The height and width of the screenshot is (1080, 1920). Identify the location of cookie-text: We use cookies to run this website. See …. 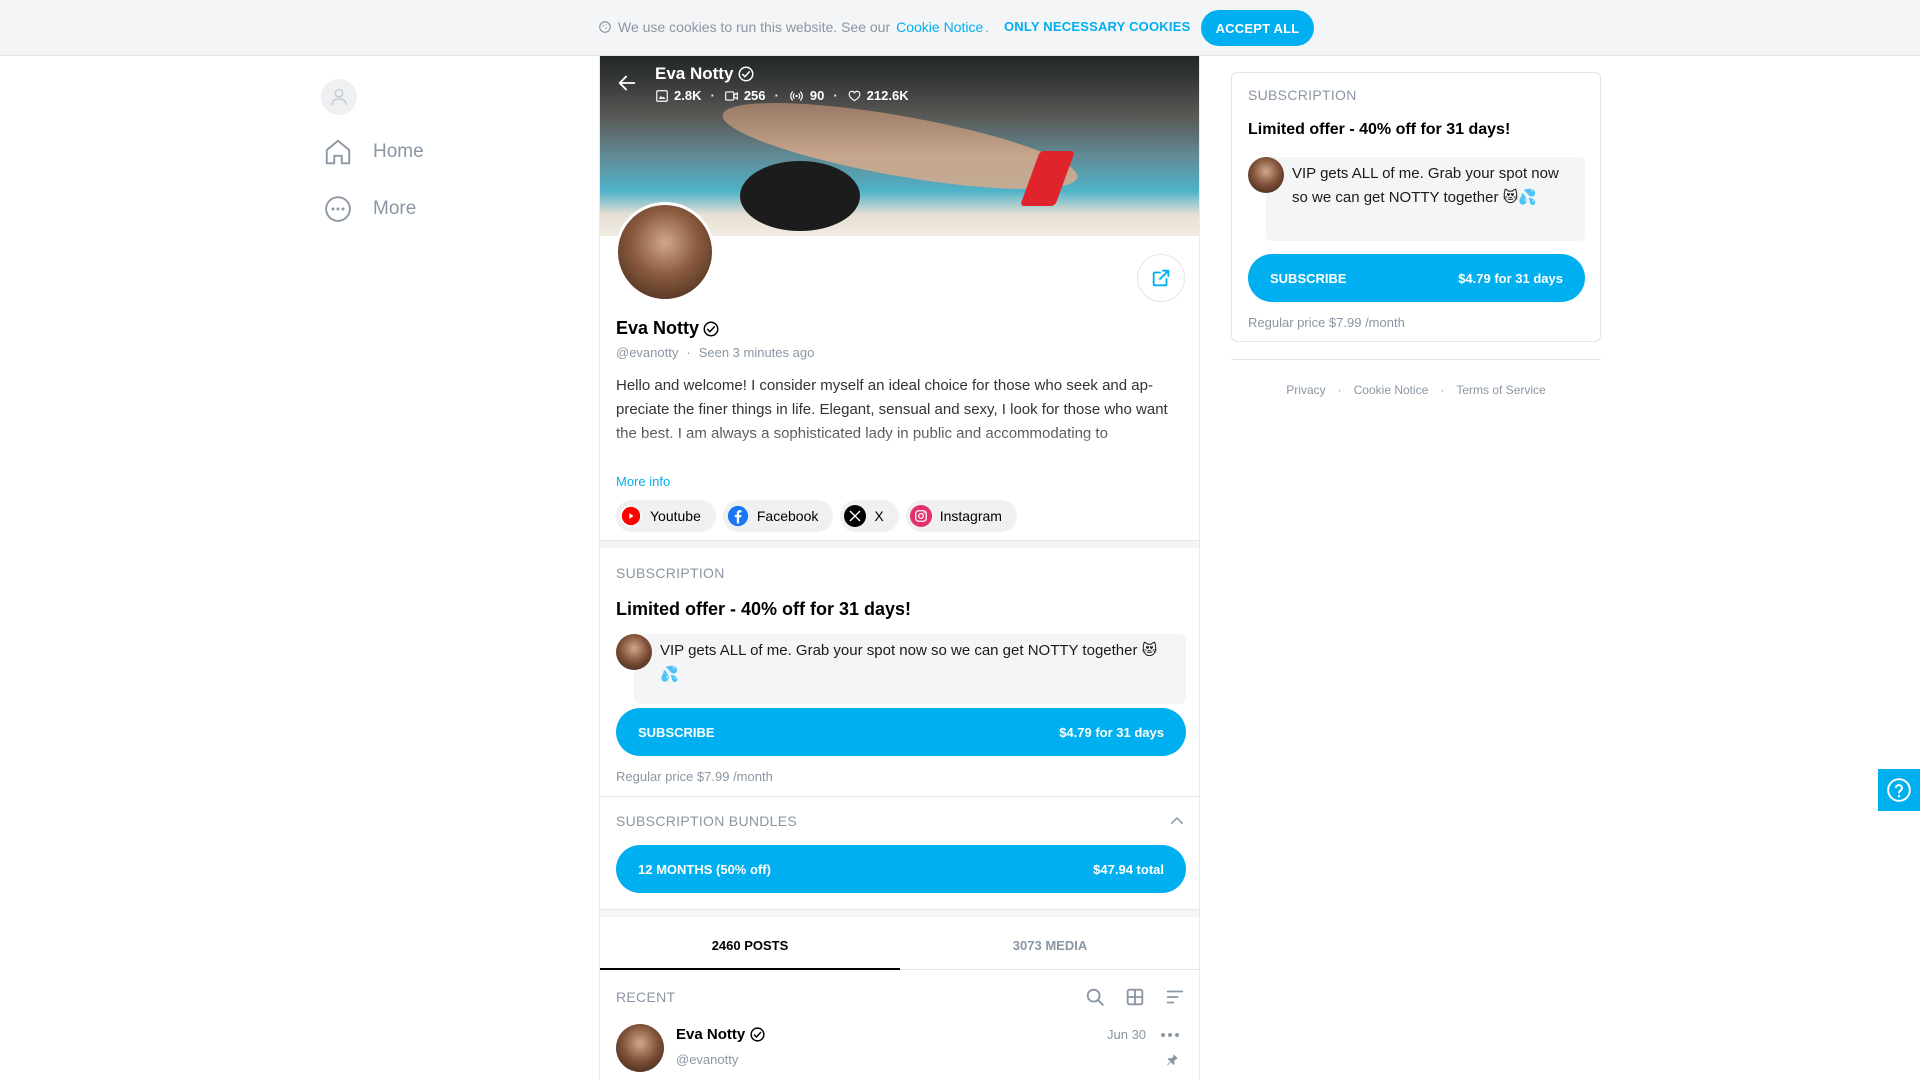
(754, 27).